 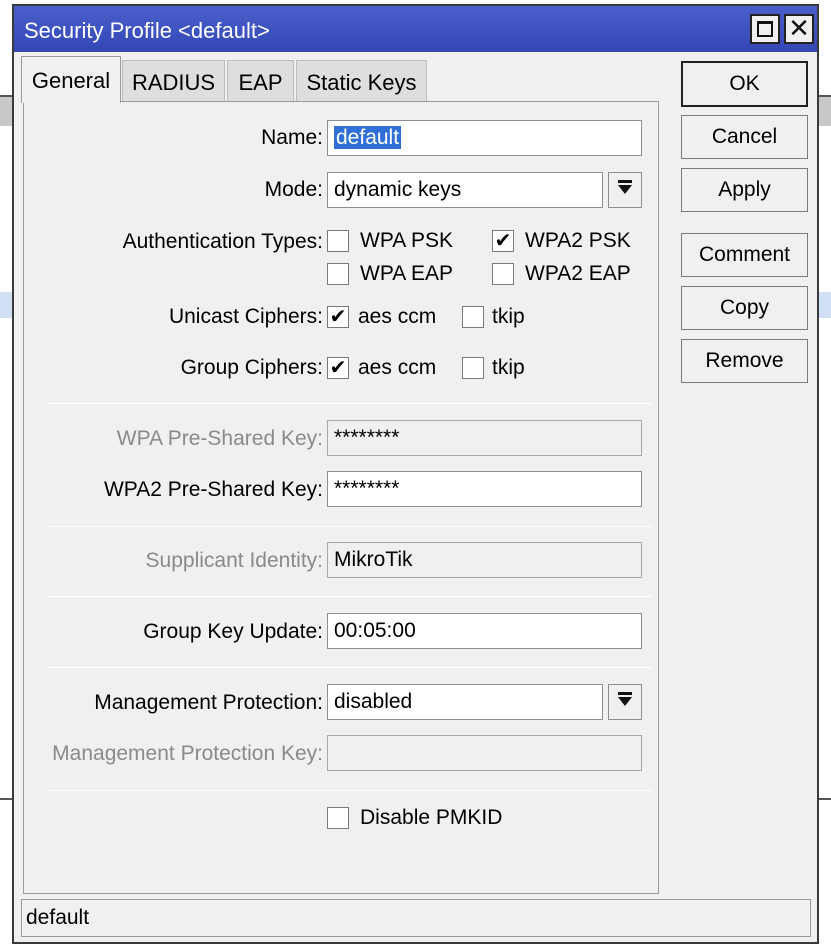 I want to click on close-button: ✕, so click(x=799, y=28).